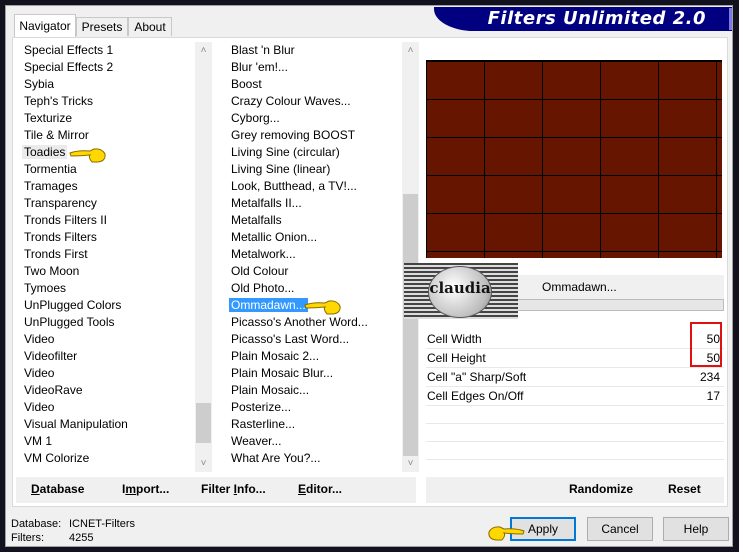 The width and height of the screenshot is (739, 552). I want to click on category-item: Teph's Tricks, so click(105, 101).